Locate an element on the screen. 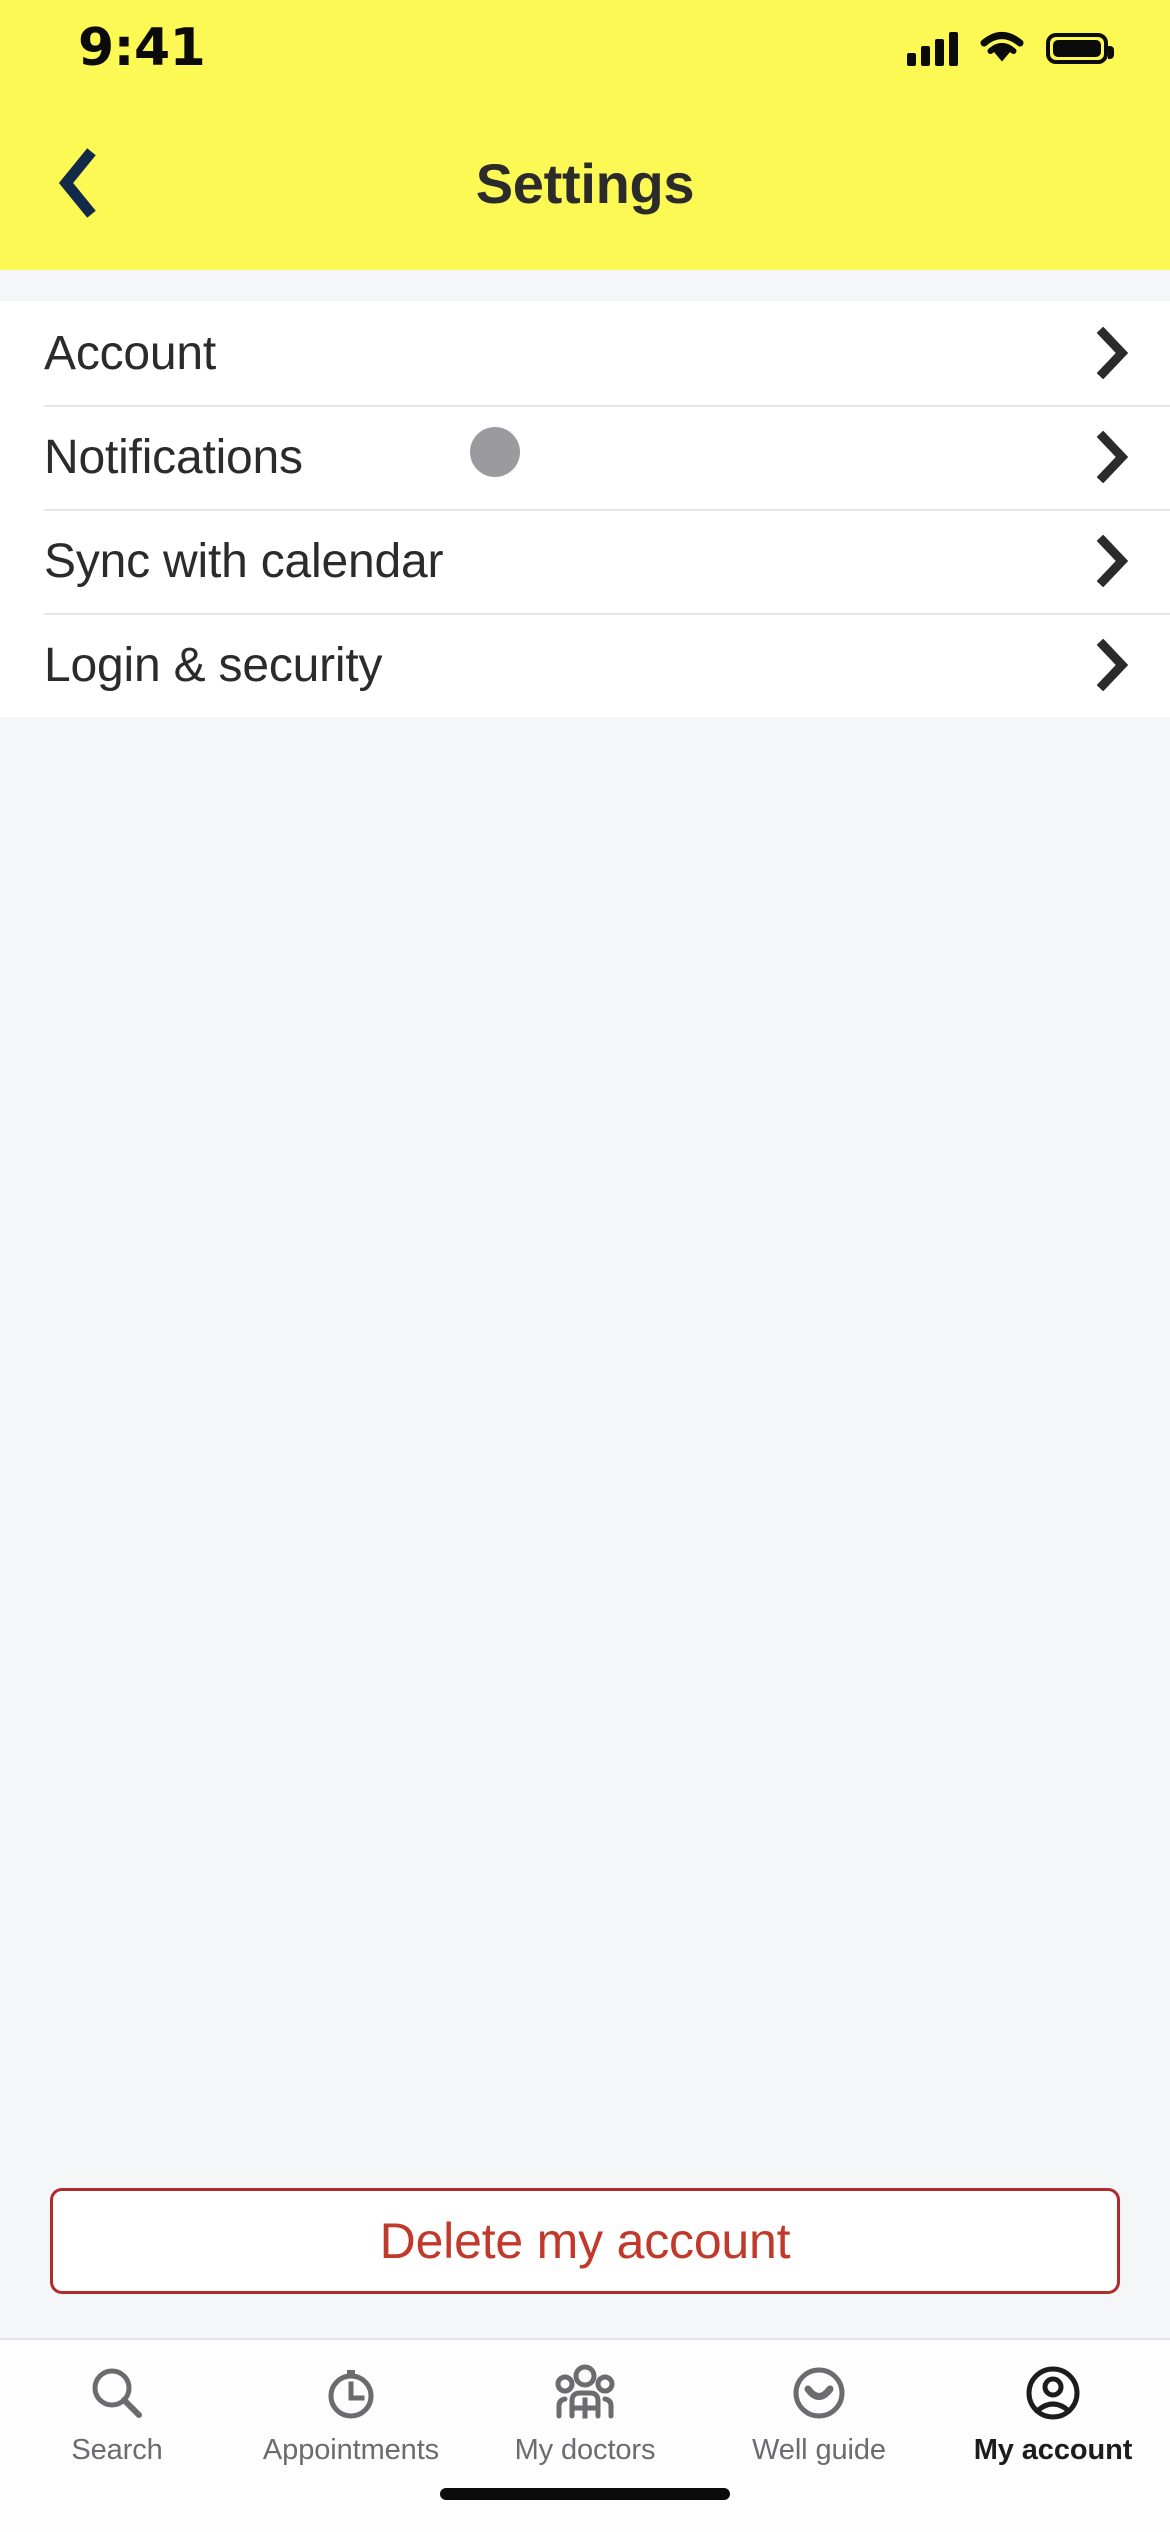 This screenshot has width=1170, height=2532. tab-label: Search is located at coordinates (117, 2450).